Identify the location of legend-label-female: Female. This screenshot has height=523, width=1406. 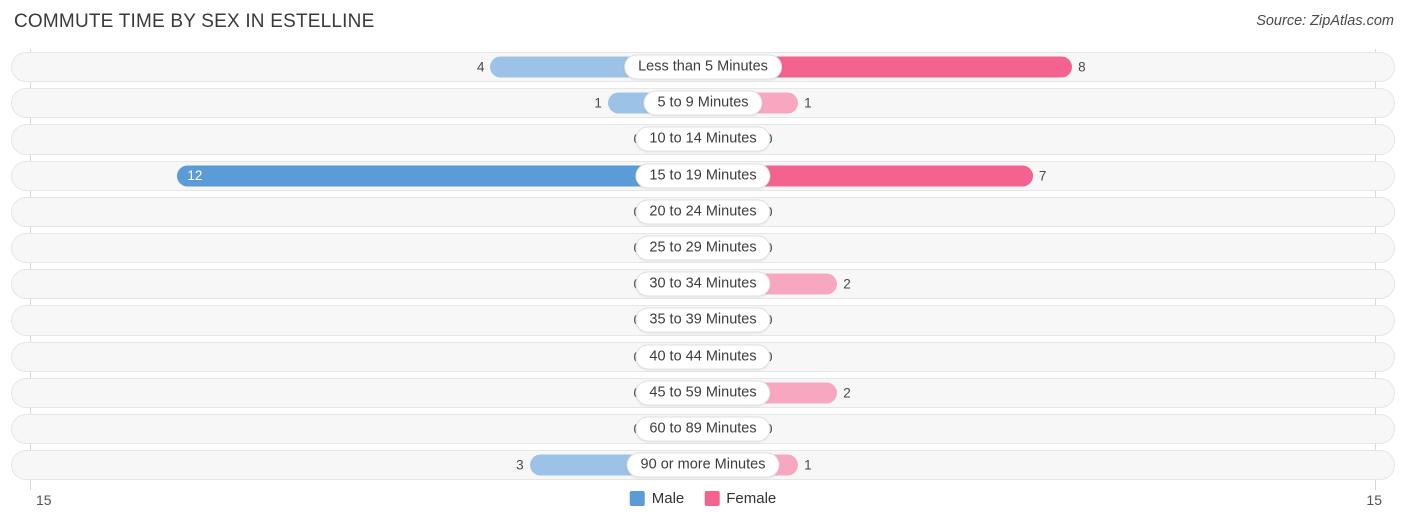
(751, 498).